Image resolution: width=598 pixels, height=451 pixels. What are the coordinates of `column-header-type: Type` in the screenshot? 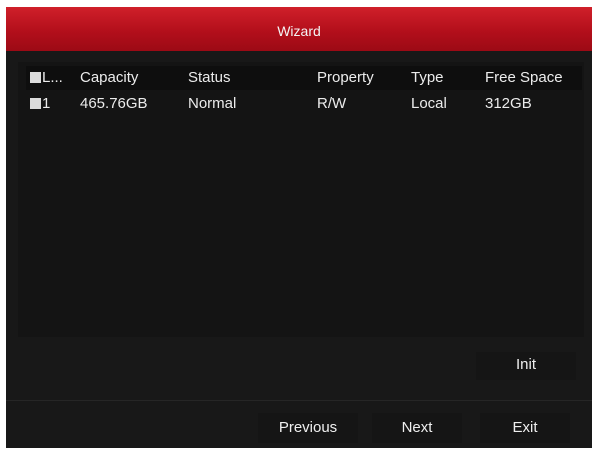 It's located at (427, 77).